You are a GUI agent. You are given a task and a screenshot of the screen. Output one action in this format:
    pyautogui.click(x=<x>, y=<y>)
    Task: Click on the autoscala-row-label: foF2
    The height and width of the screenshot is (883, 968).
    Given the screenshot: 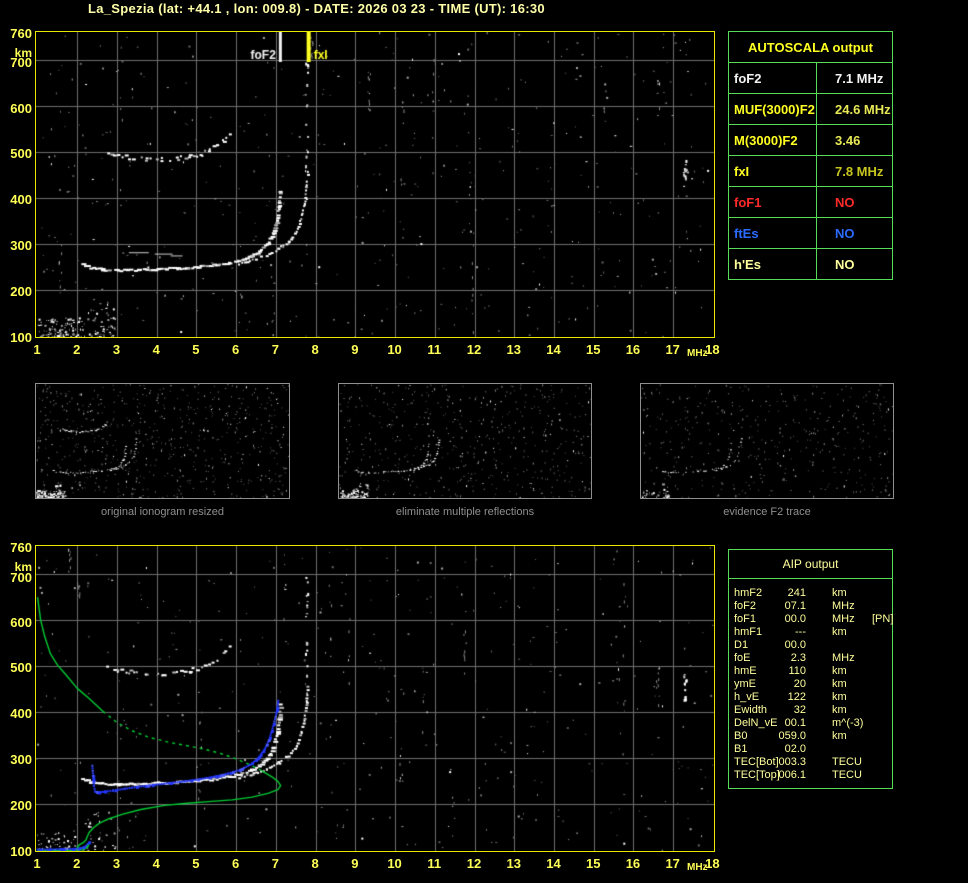 What is the action you would take?
    pyautogui.click(x=773, y=78)
    